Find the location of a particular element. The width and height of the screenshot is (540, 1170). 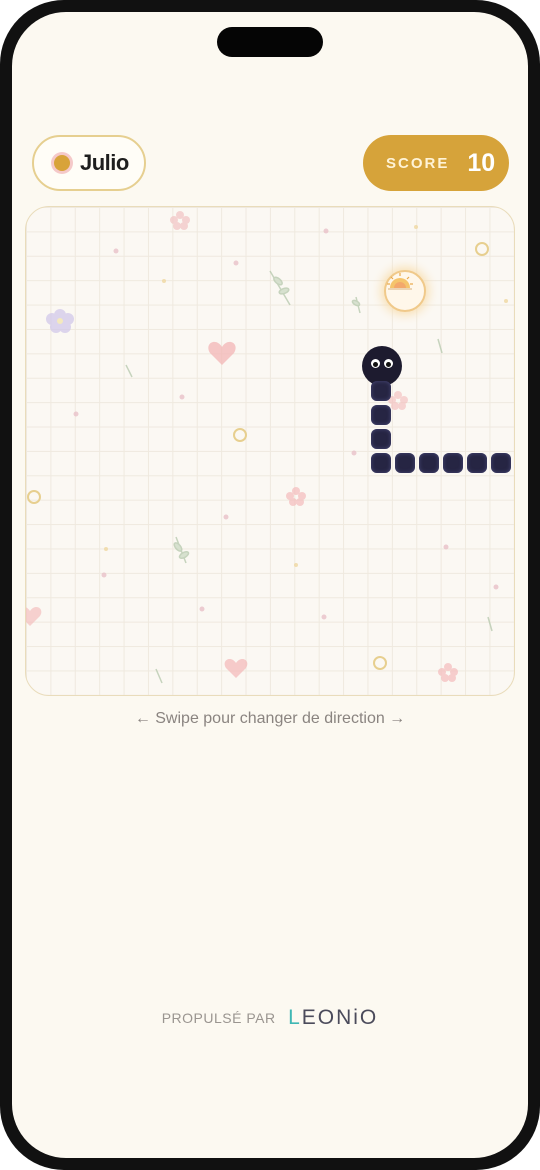

powered-by-footer: PROPULSÉ PAR LEONiO is located at coordinates (270, 1018).